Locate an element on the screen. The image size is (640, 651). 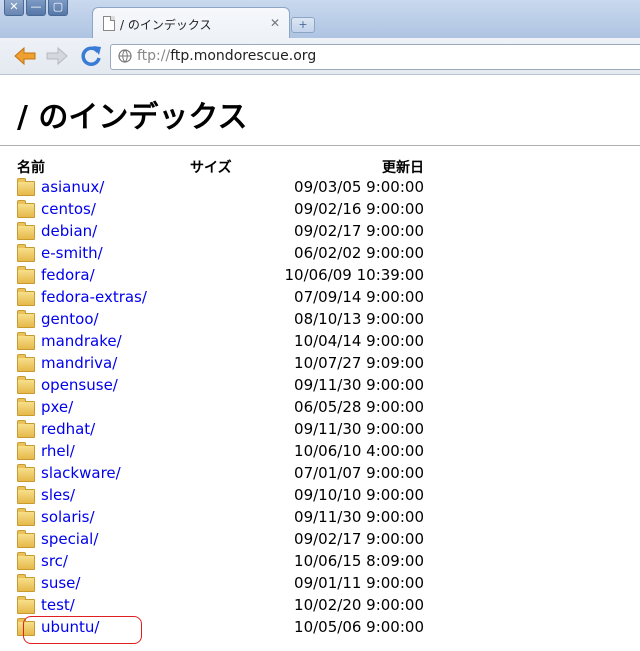
list-item: mandrake/10/04/14 9:00:00 is located at coordinates (320, 342).